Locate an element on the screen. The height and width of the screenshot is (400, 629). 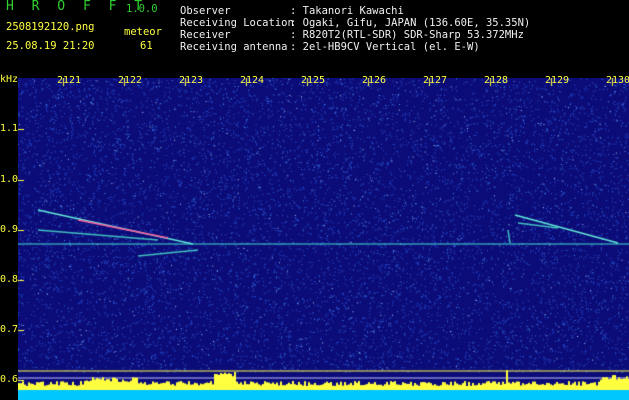
y-tick-label: 1.1 is located at coordinates (9, 128).